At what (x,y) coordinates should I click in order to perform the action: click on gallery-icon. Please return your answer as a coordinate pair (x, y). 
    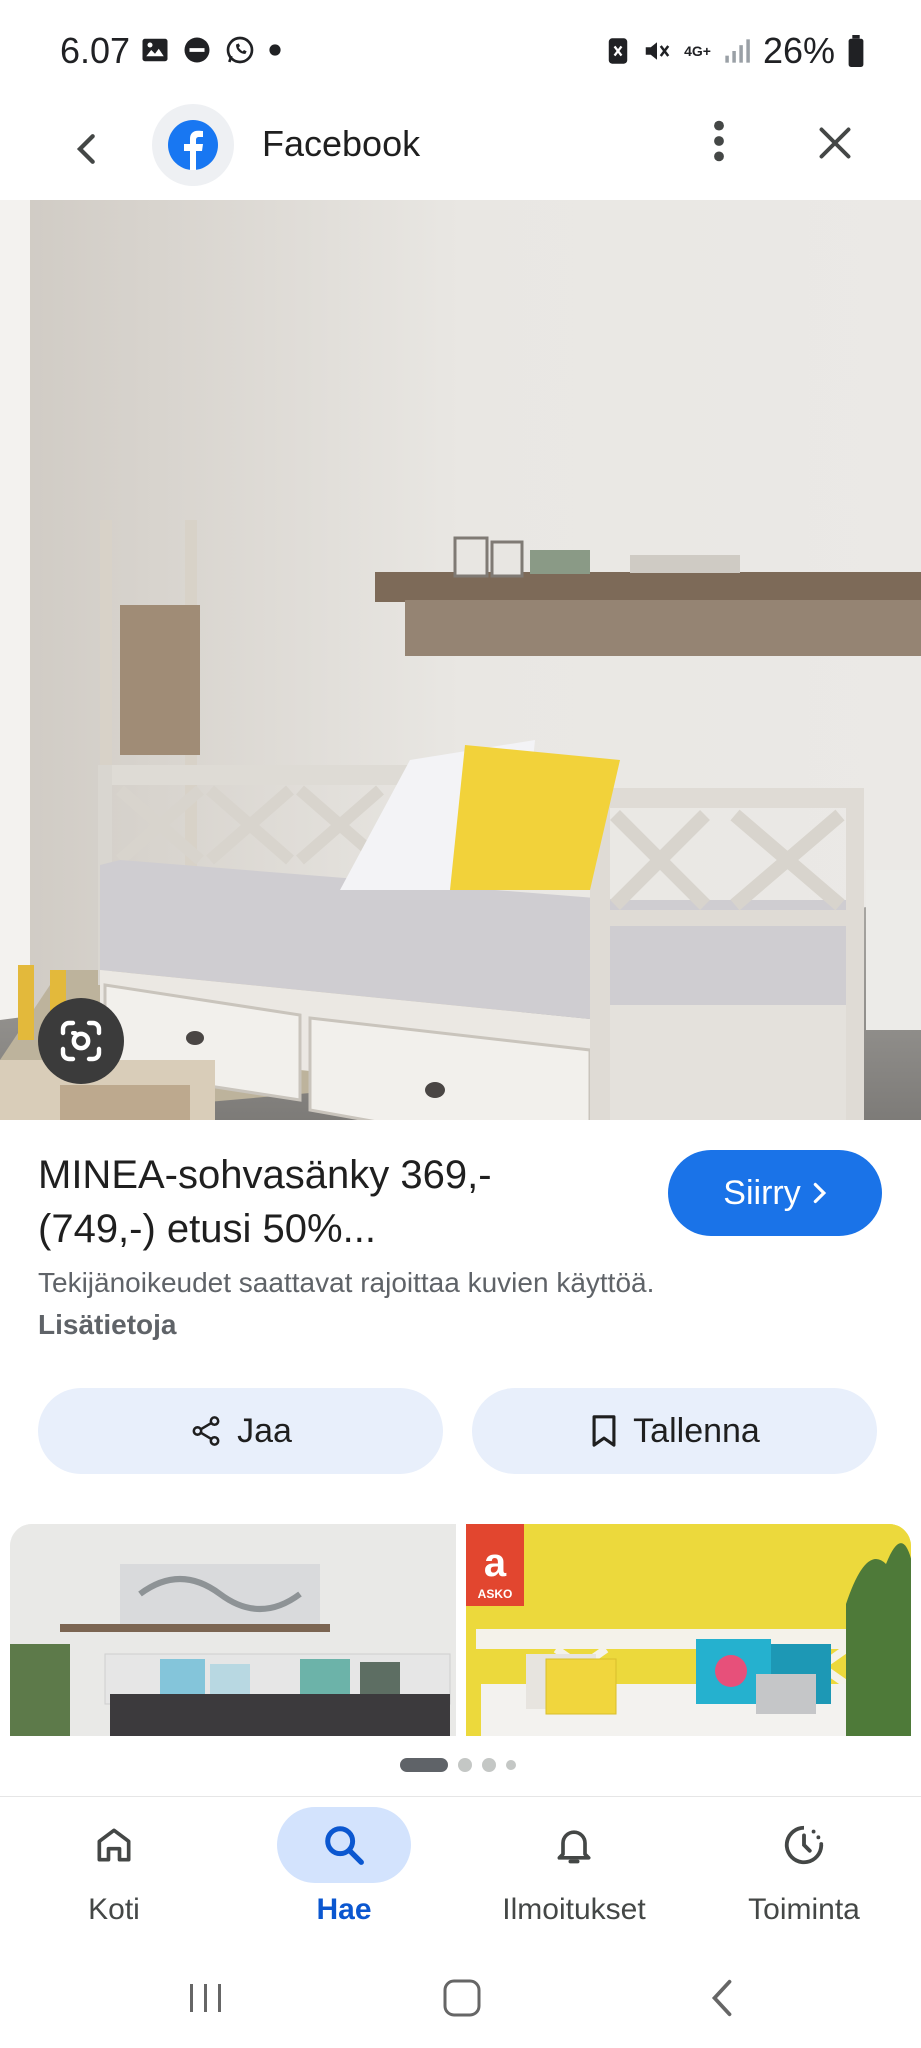
    Looking at the image, I should click on (155, 50).